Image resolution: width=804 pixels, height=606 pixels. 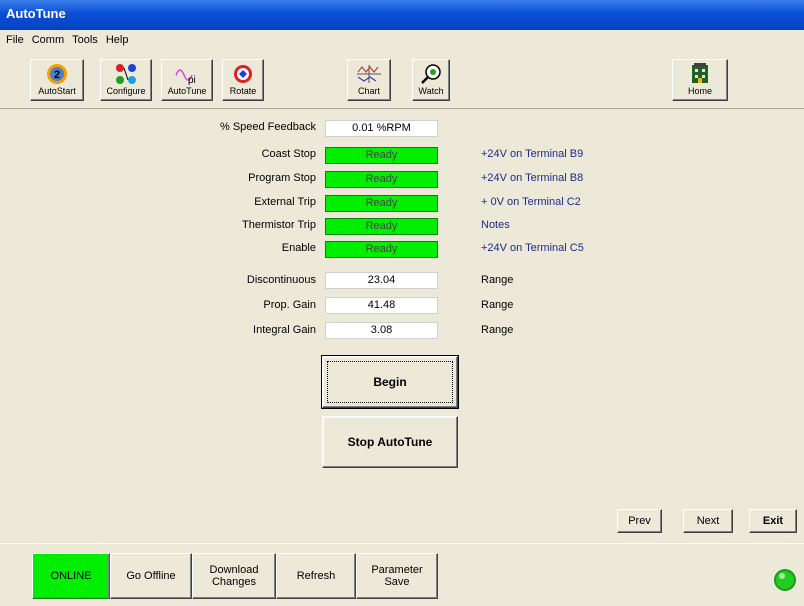 I want to click on discontinuous-value: 23.04, so click(x=381, y=280).